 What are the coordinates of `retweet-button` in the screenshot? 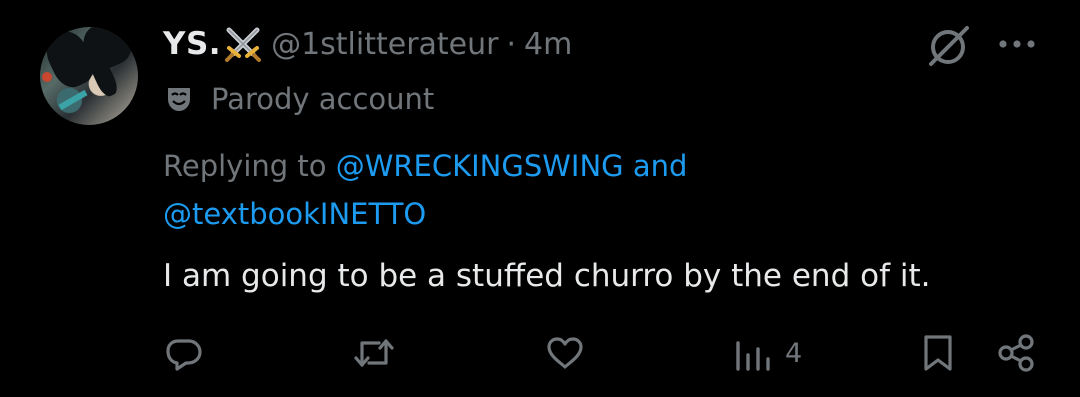 It's located at (374, 353).